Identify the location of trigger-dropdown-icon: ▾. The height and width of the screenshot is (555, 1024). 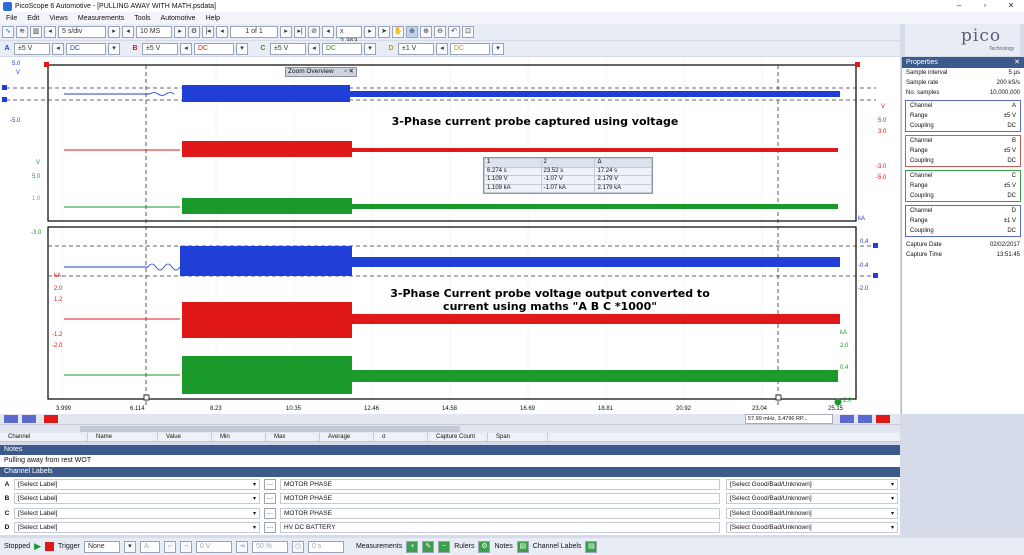
(129, 546).